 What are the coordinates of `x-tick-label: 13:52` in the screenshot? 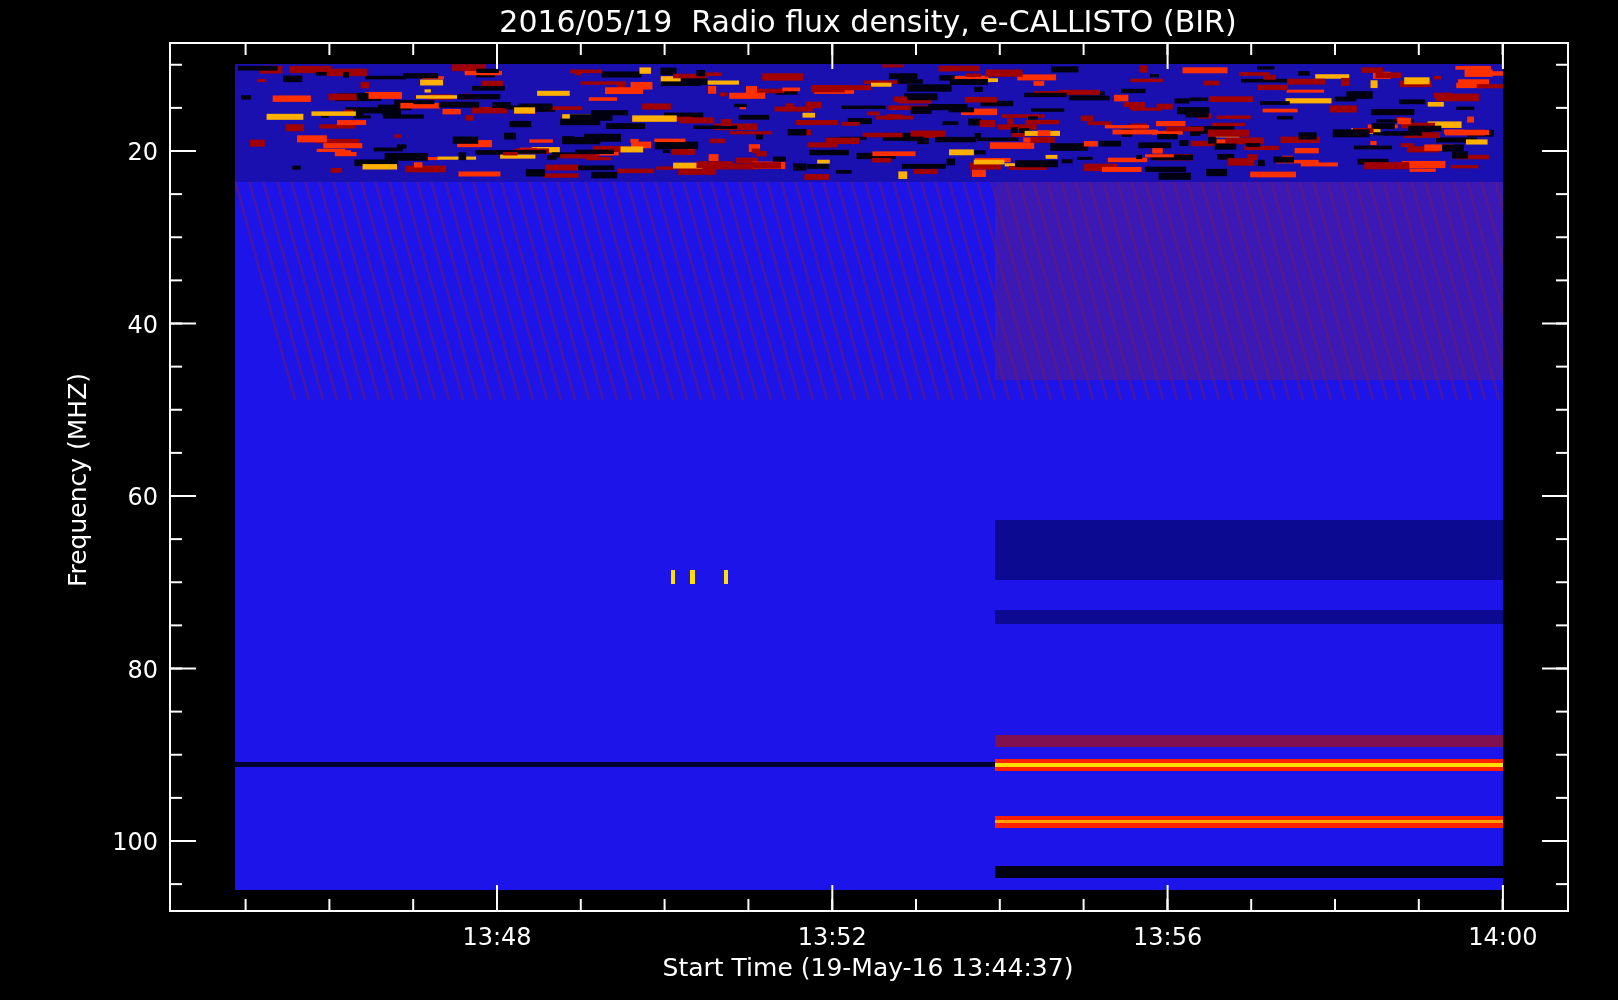 It's located at (832, 937).